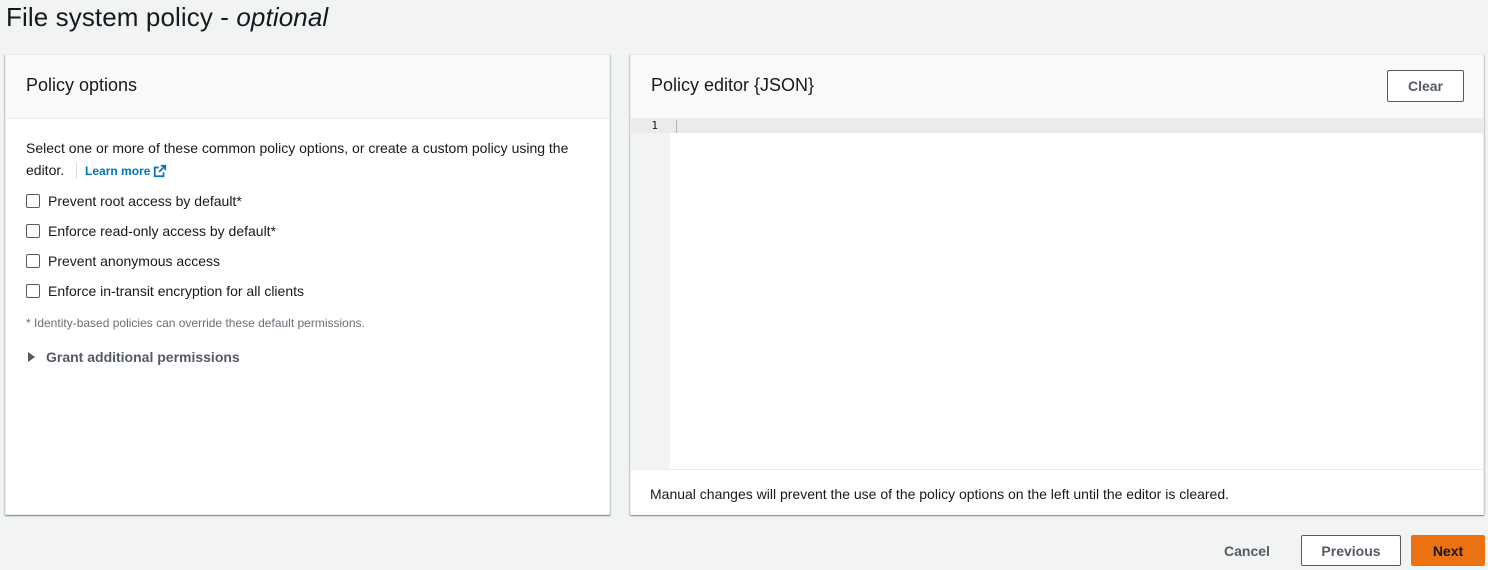  What do you see at coordinates (162, 231) in the screenshot?
I see `option-label: Enforce read-only access by default*` at bounding box center [162, 231].